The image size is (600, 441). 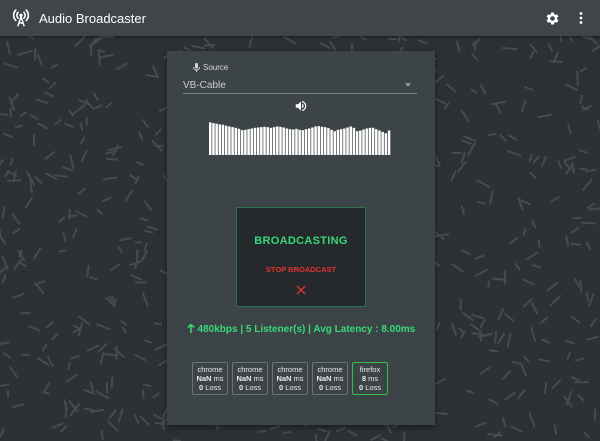 What do you see at coordinates (210, 67) in the screenshot?
I see `source-label: Source` at bounding box center [210, 67].